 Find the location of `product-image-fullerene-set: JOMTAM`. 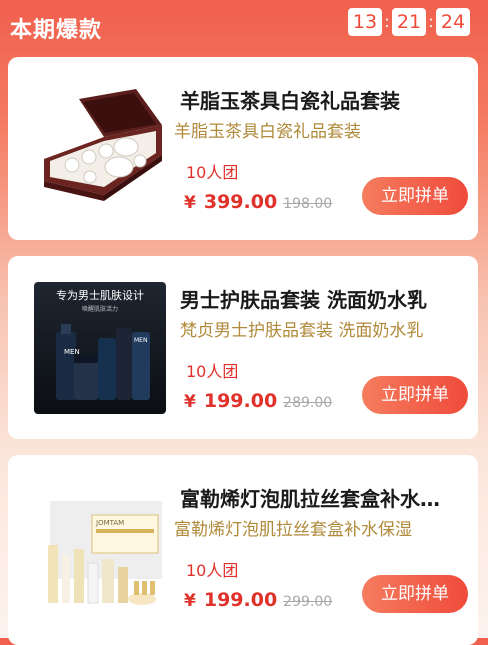

product-image-fullerene-set: JOMTAM is located at coordinates (103, 558).